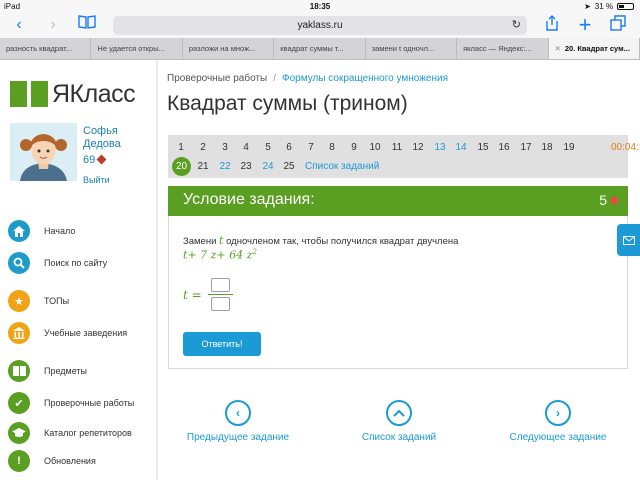 This screenshot has width=640, height=480. What do you see at coordinates (81, 403) in the screenshot?
I see `sidebar-item-tests: ✔ Проверочные работы` at bounding box center [81, 403].